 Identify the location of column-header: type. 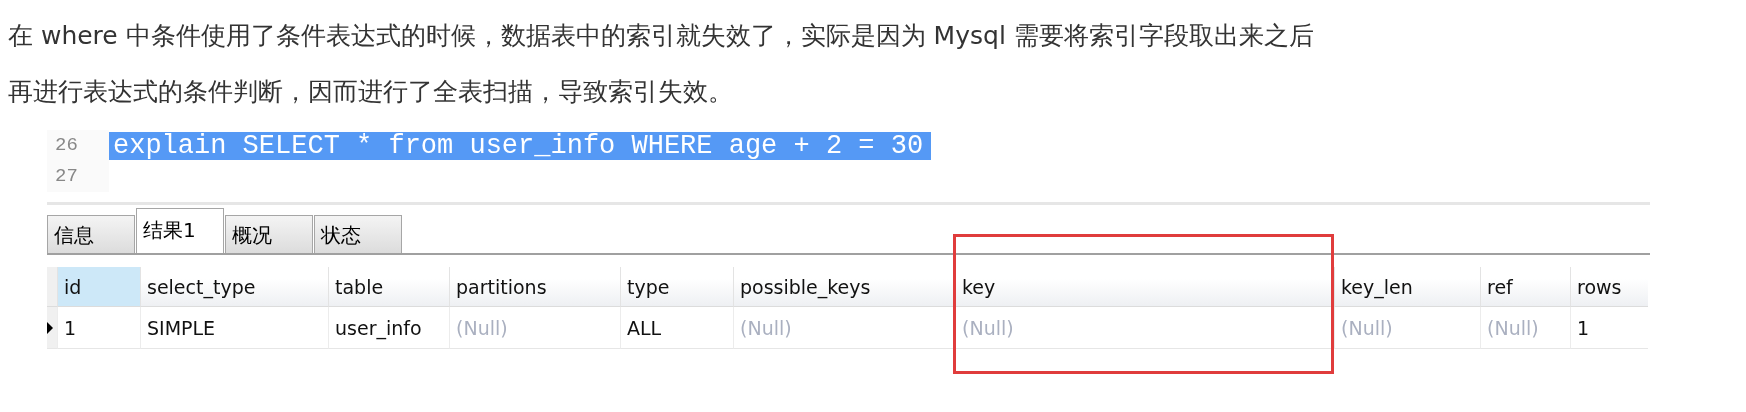
(676, 287).